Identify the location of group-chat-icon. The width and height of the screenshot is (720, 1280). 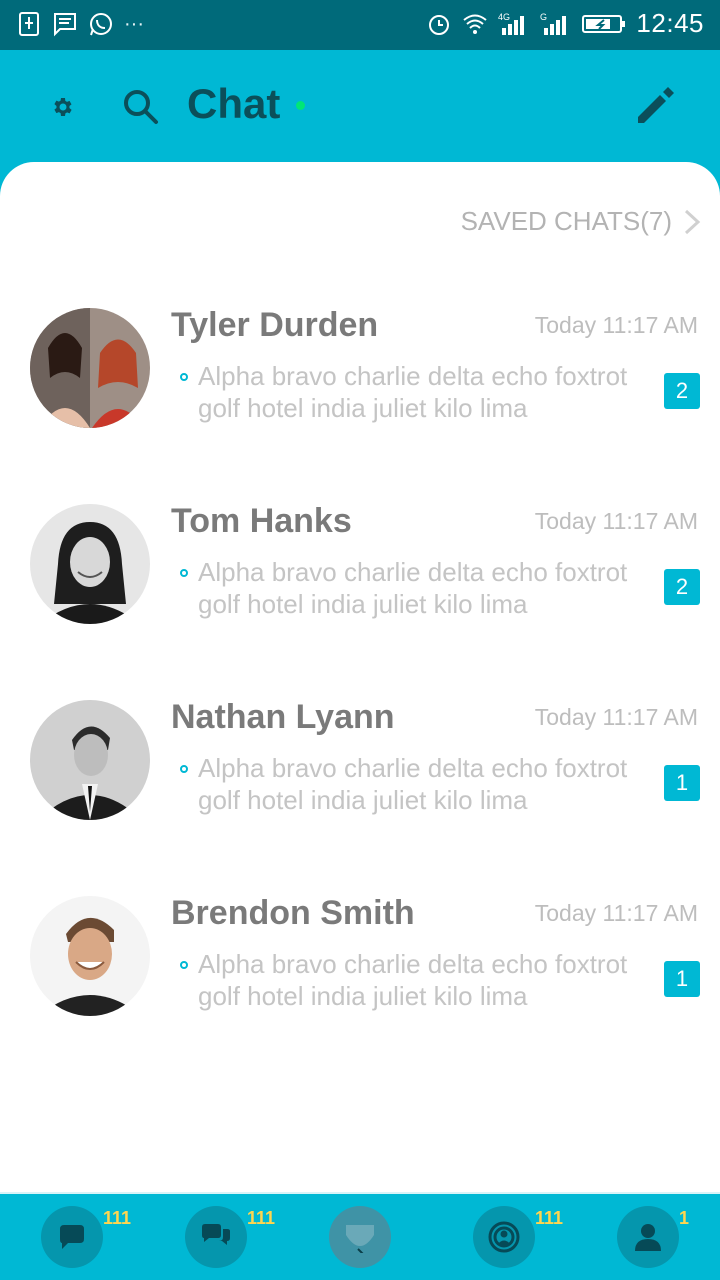
(216, 1234).